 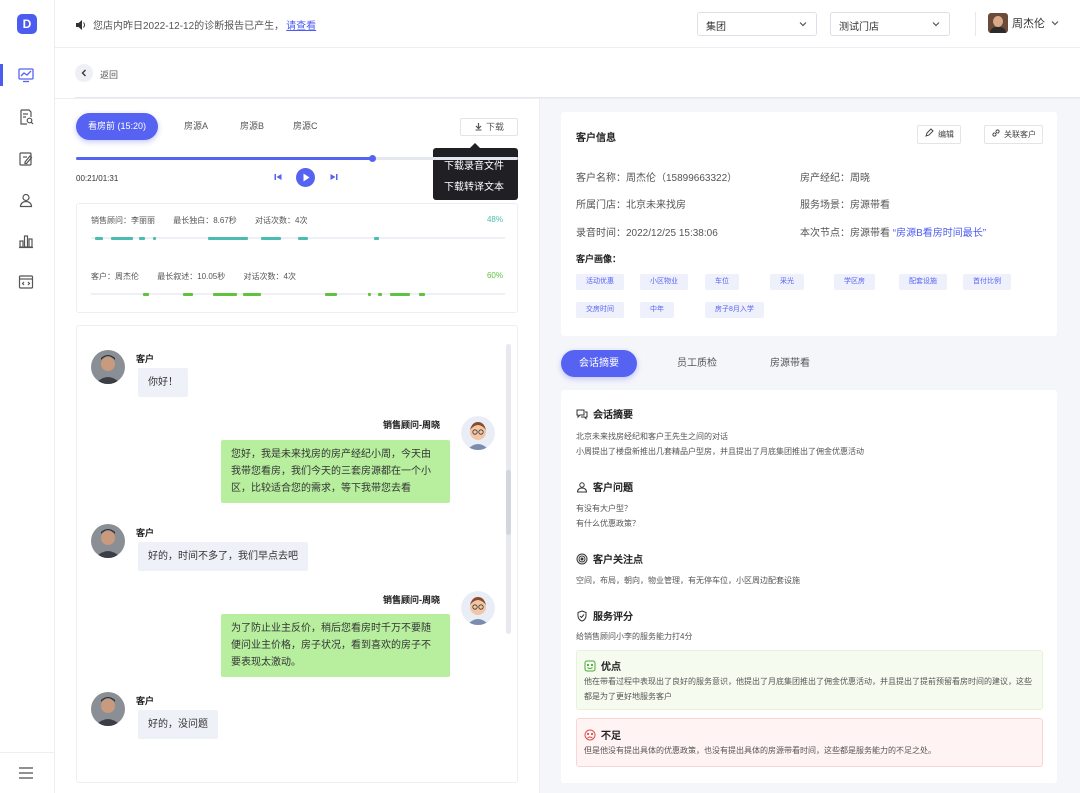 I want to click on user-menu: 周杰伦, so click(x=1024, y=23).